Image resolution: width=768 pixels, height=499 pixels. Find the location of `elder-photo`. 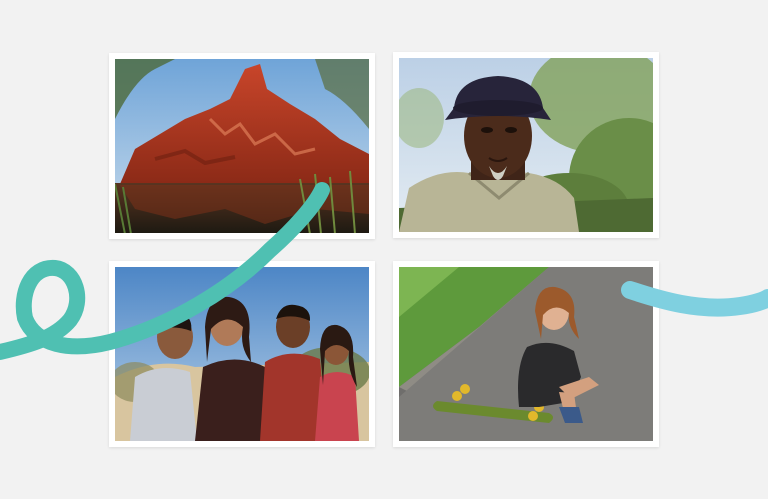

elder-photo is located at coordinates (526, 145).